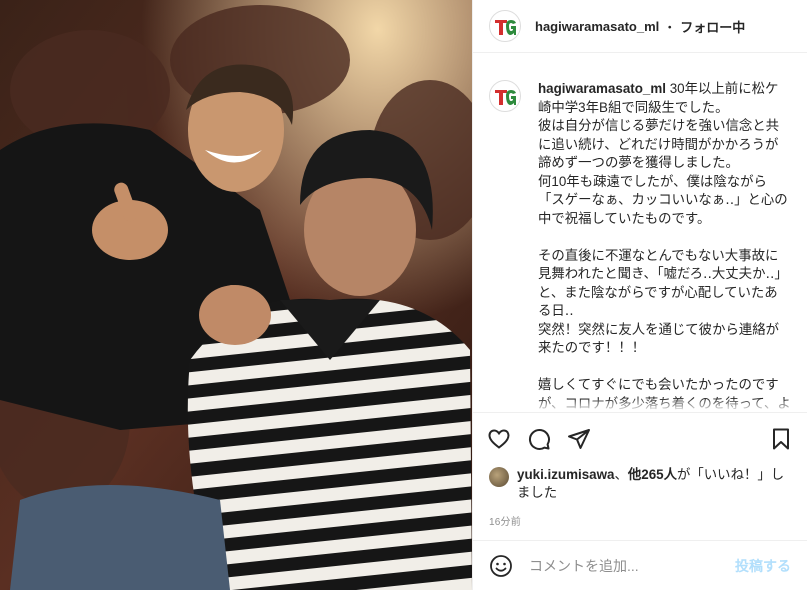 The height and width of the screenshot is (590, 807). I want to click on post-comment-button: 投稿する, so click(763, 566).